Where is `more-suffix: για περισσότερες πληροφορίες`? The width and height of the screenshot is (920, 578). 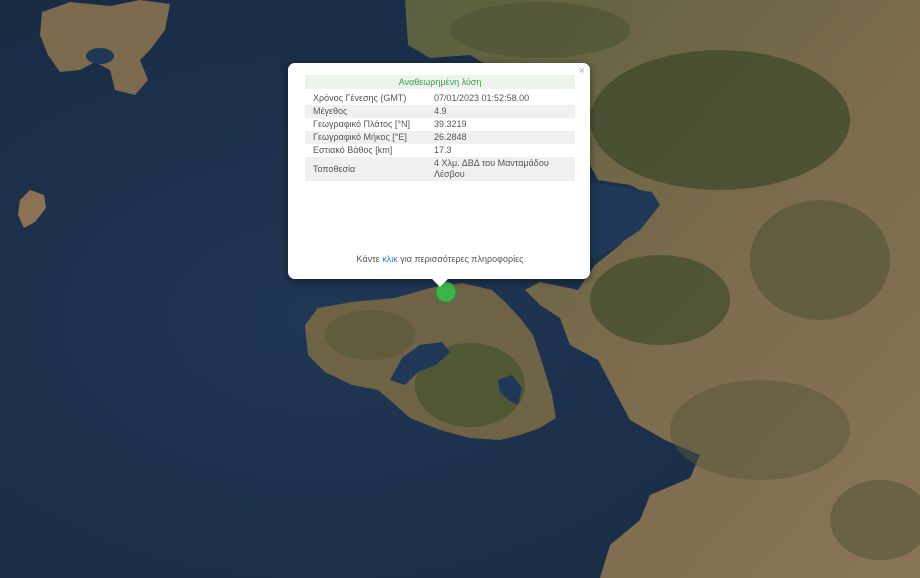
more-suffix: για περισσότερες πληροφορίες is located at coordinates (462, 259).